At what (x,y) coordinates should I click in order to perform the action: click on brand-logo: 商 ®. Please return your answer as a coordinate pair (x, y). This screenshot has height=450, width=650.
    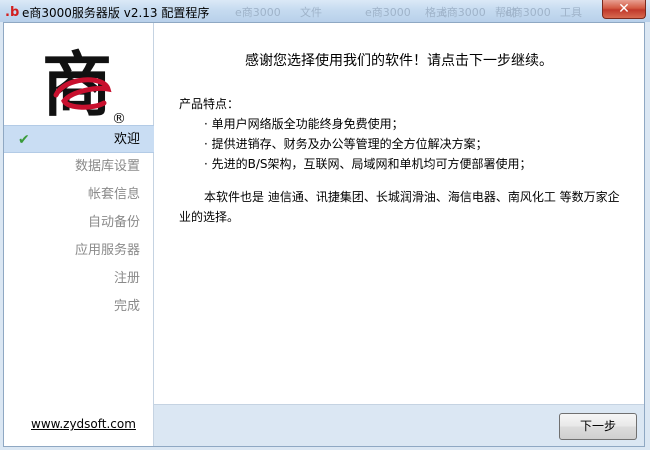
    Looking at the image, I should click on (84, 85).